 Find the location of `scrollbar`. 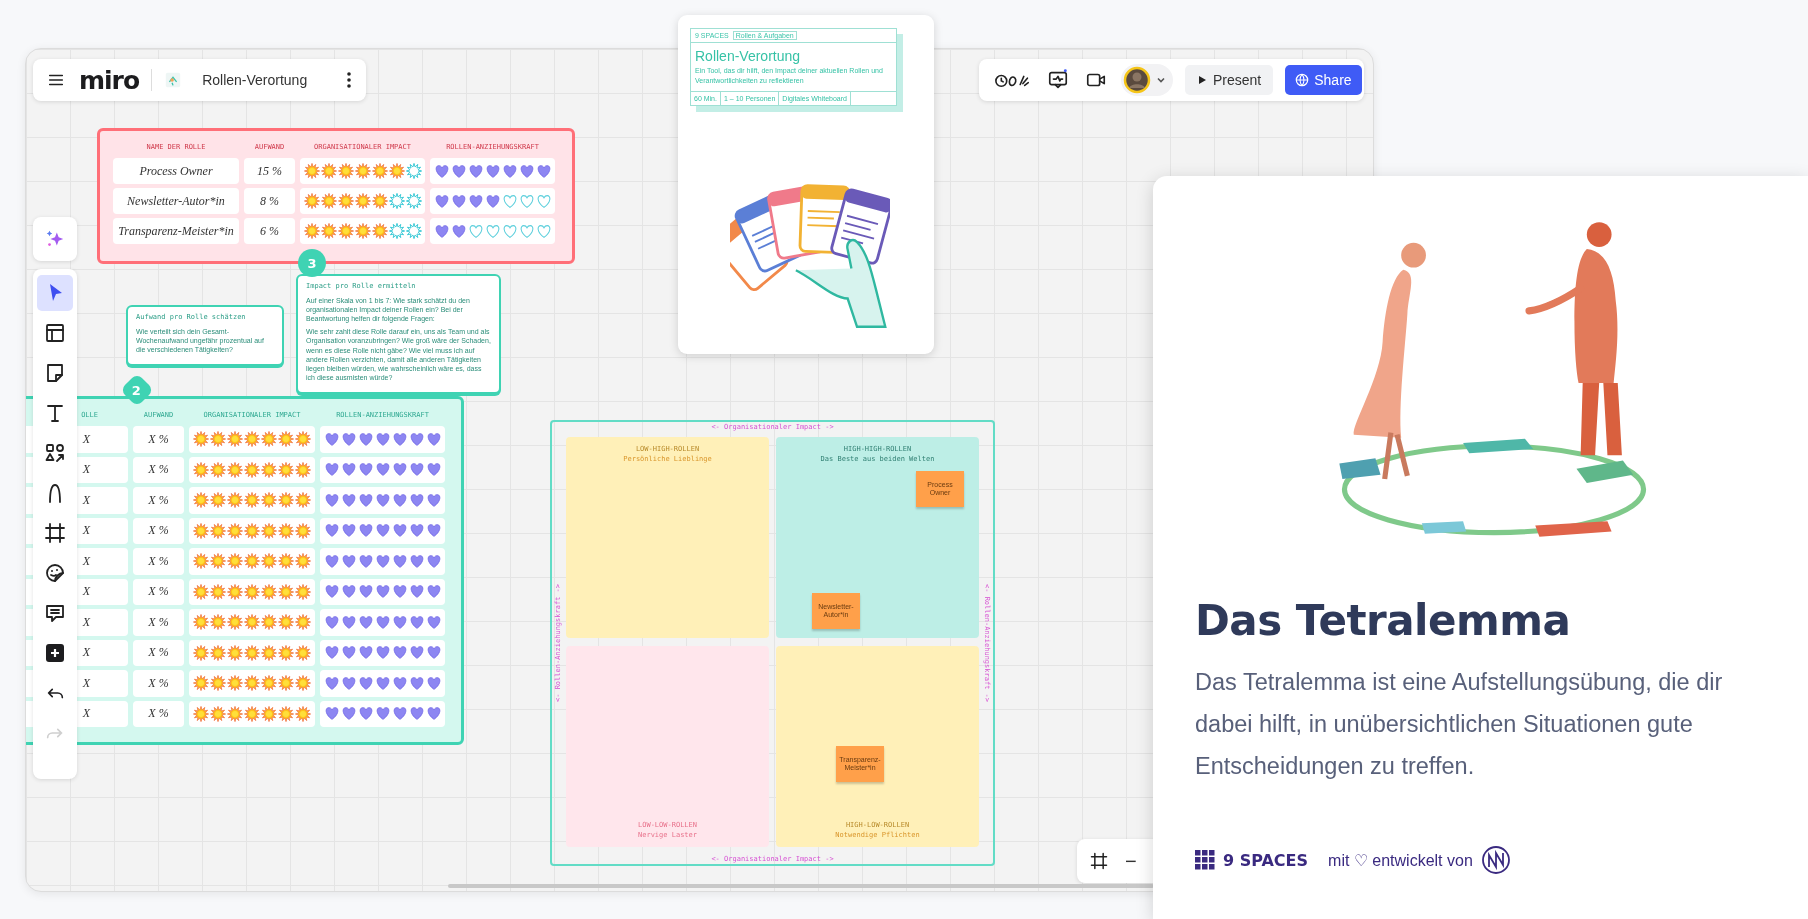

scrollbar is located at coordinates (801, 886).